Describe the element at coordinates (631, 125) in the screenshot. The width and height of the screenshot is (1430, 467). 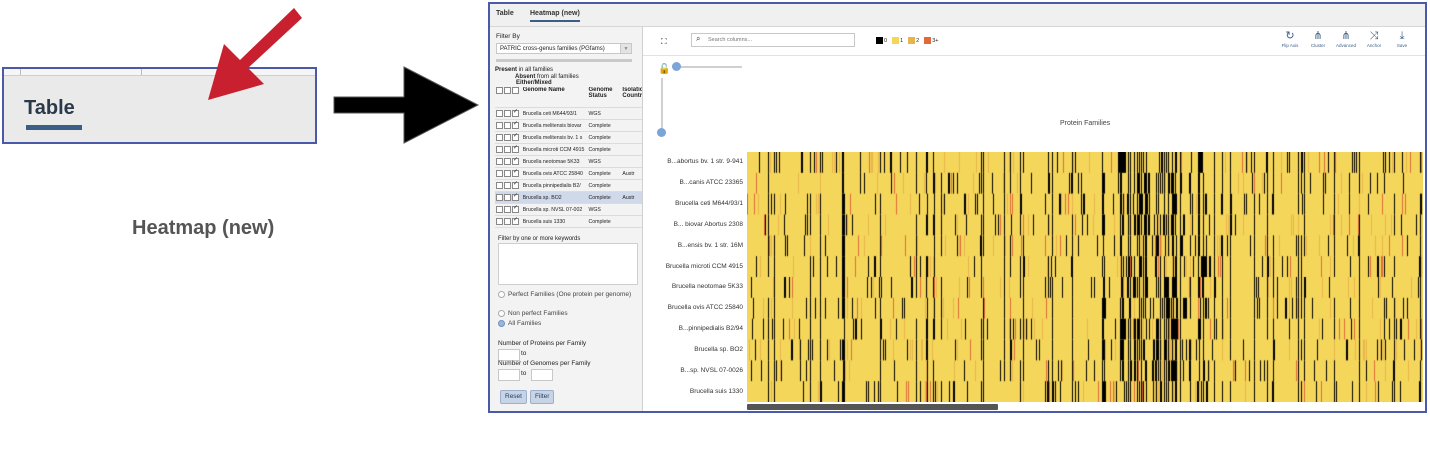
I see `isolation-country-cell` at that location.